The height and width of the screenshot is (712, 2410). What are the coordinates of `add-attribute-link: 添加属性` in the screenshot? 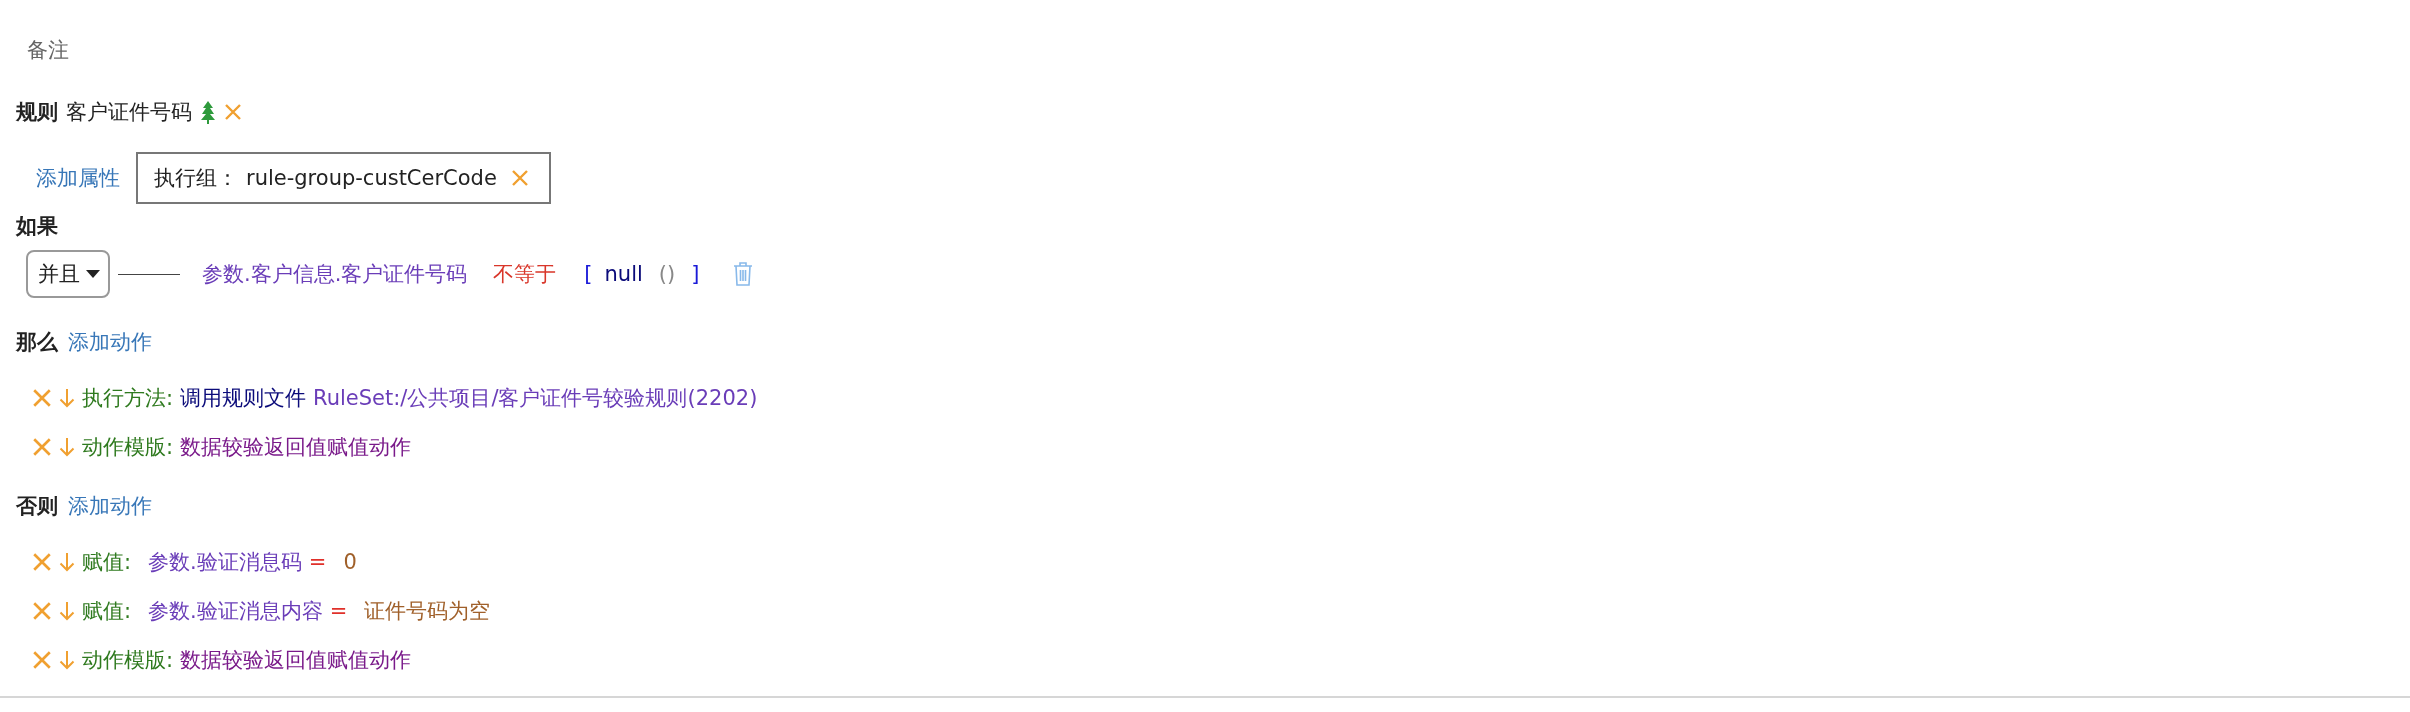 It's located at (78, 178).